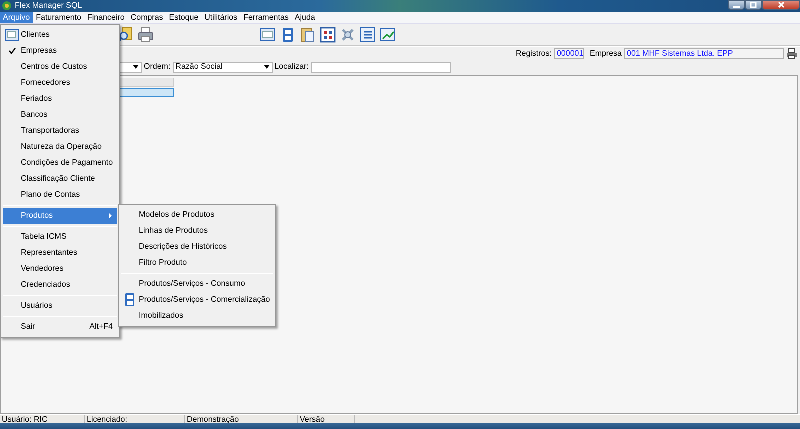  What do you see at coordinates (221, 17) in the screenshot?
I see `menu-item: Utilitários` at bounding box center [221, 17].